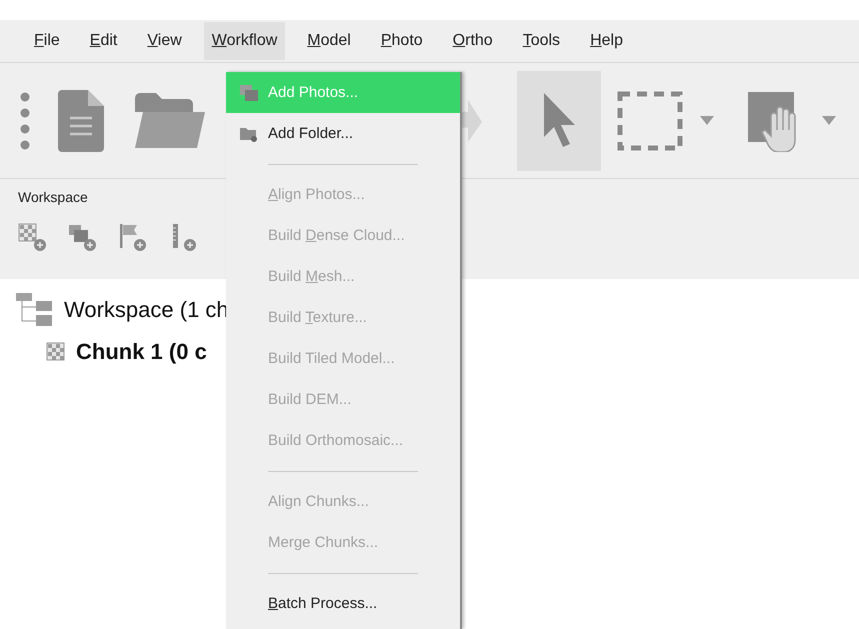  Describe the element at coordinates (47, 41) in the screenshot. I see `menu-item: File` at that location.